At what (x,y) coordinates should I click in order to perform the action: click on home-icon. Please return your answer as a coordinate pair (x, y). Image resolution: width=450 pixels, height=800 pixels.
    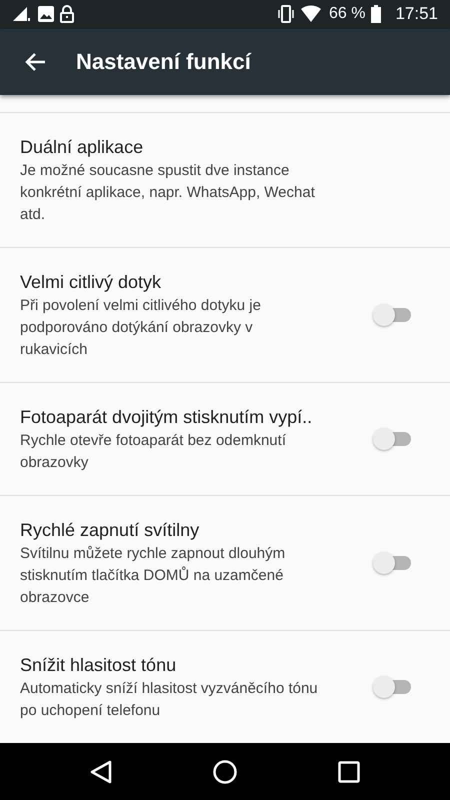
    Looking at the image, I should click on (224, 772).